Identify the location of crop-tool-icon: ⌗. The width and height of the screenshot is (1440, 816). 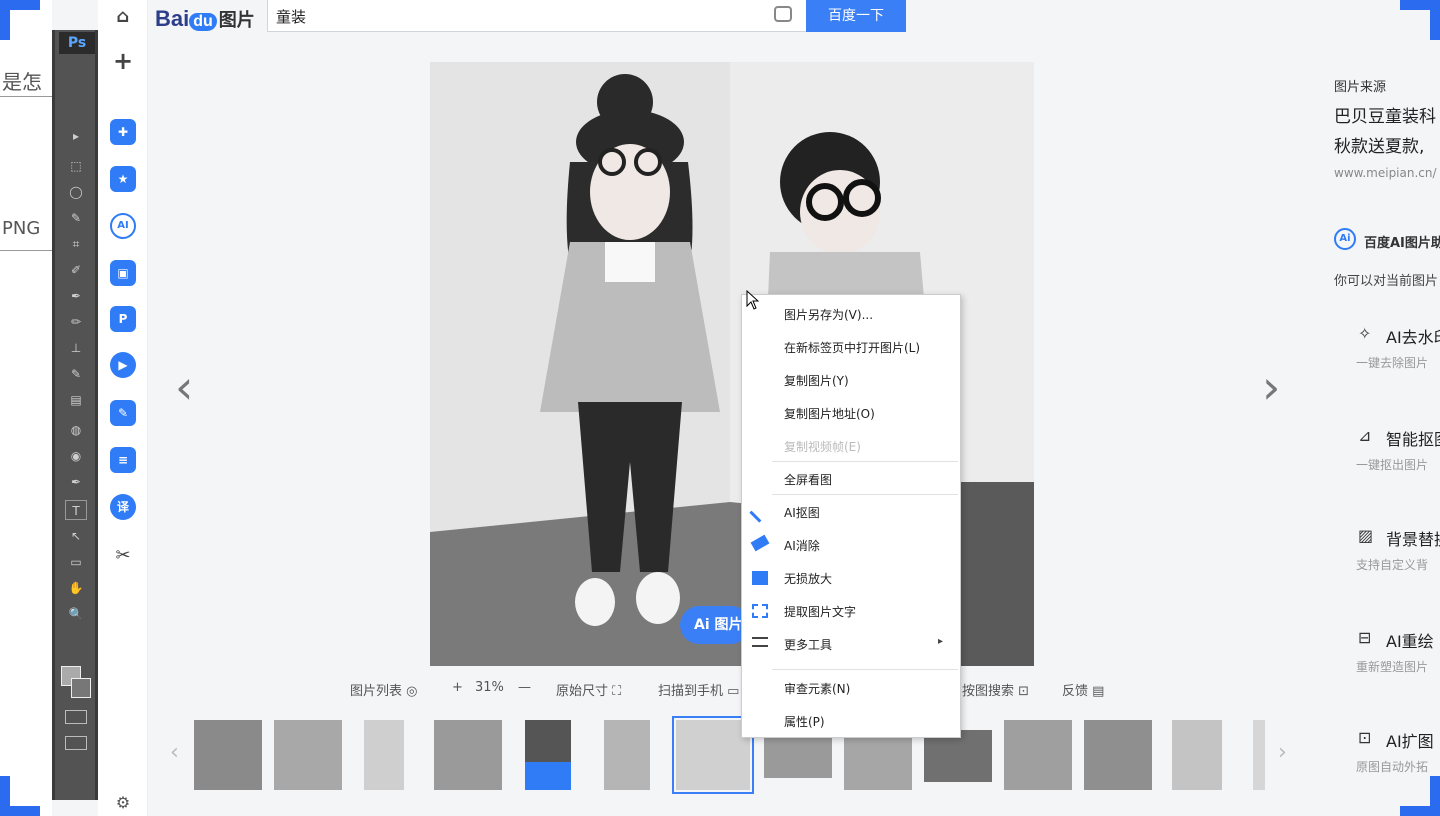
(76, 244).